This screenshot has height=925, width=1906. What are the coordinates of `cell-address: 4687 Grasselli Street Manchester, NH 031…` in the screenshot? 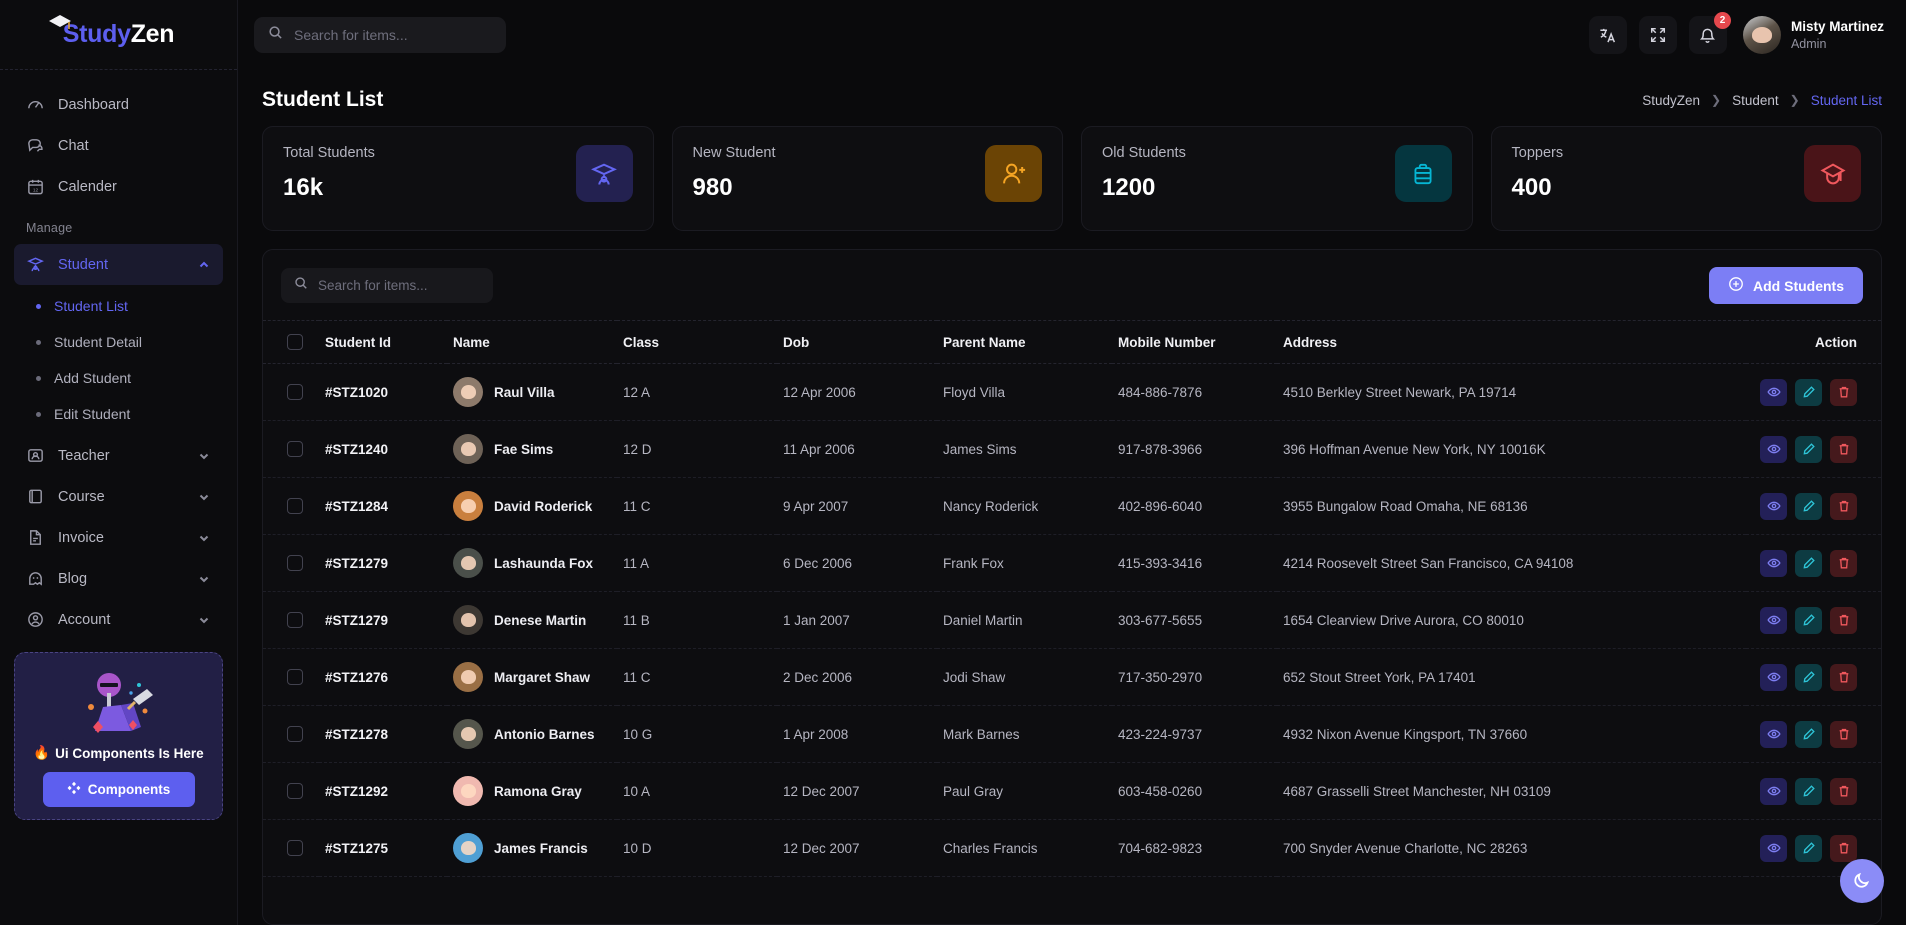 It's located at (1511, 791).